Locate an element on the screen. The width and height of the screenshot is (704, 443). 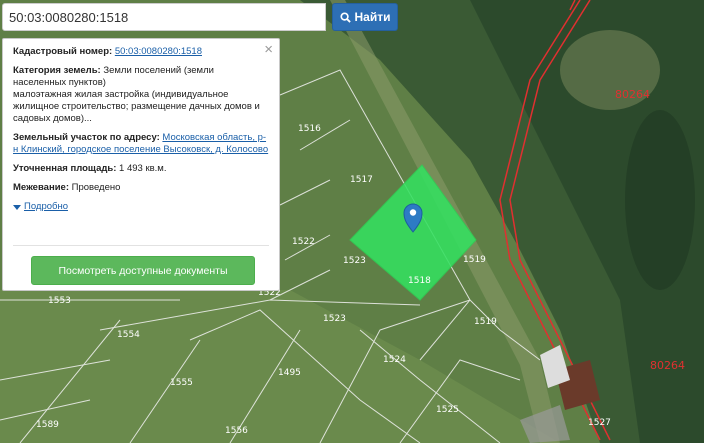
cadastral-row: Кадастровый номер: 50:03:0080280:1518 is located at coordinates (141, 52).